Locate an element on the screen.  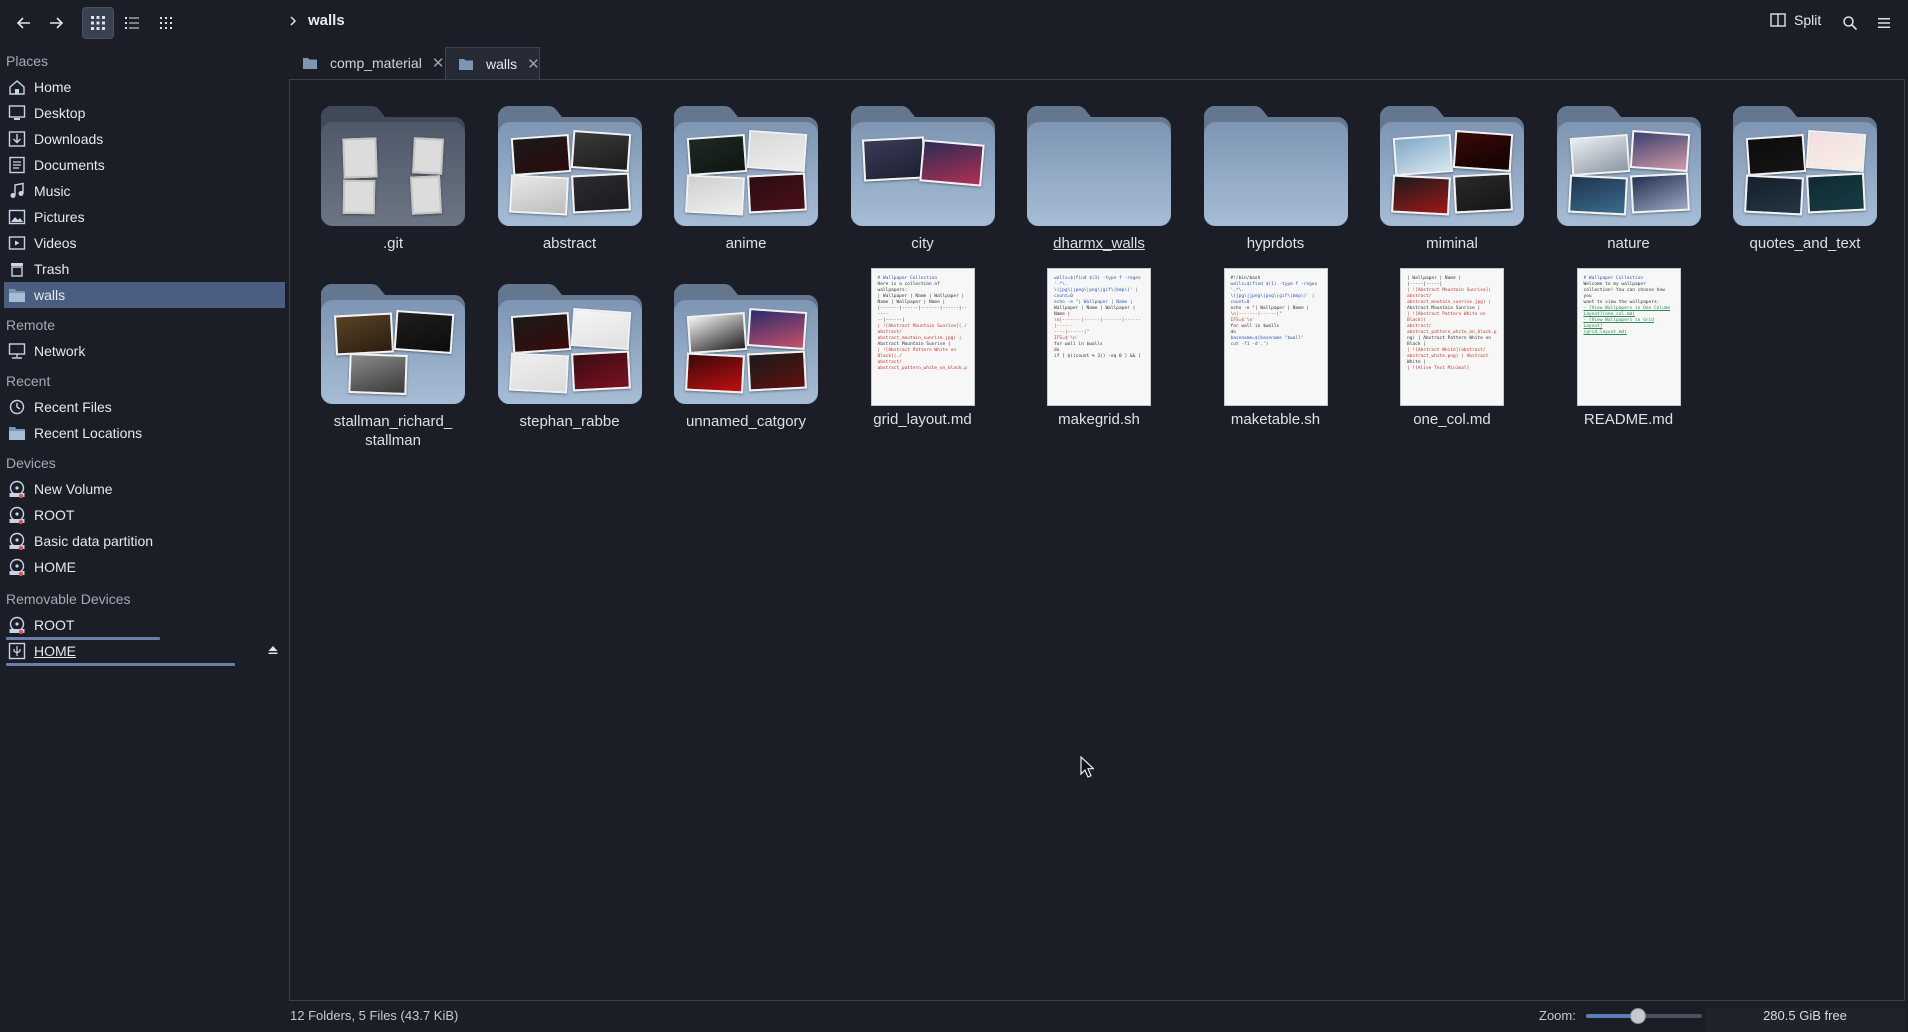
sidebar-item-desktop: Desktop is located at coordinates (144, 113).